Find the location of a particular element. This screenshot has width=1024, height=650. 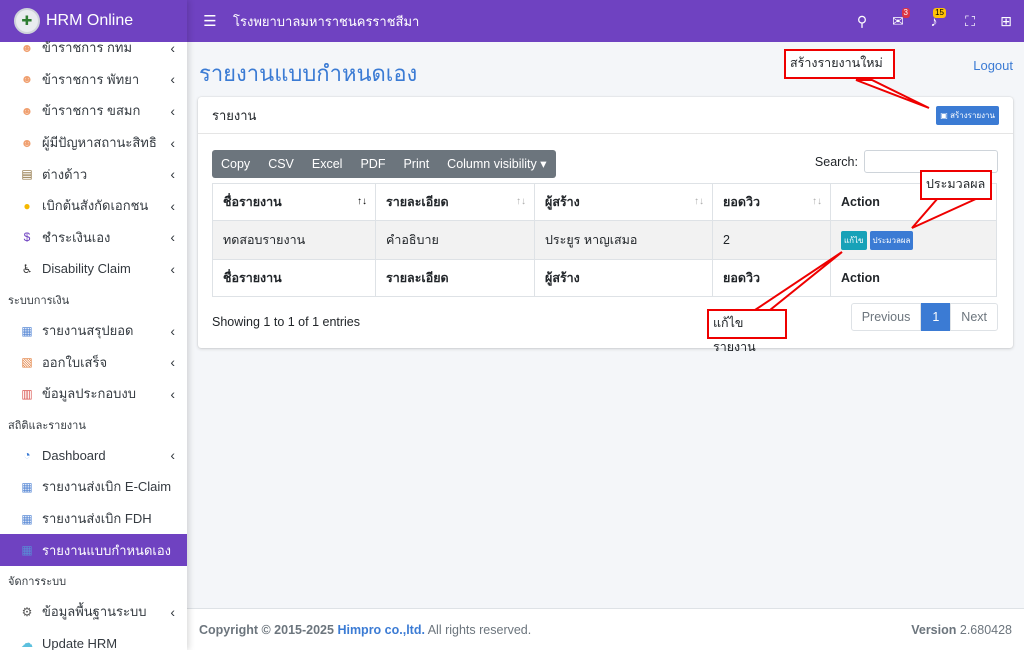

col-header-creator: ผู้สร้าง ↑↓ is located at coordinates (623, 202).